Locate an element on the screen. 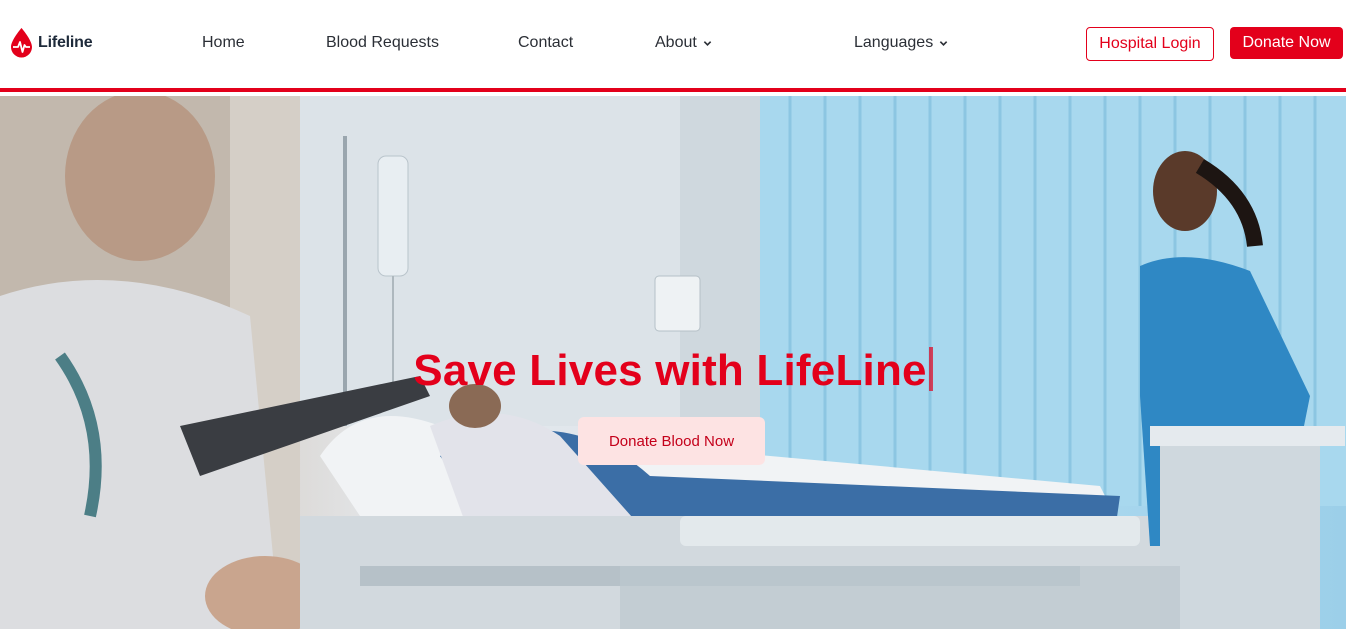  nav-blood-requests: Blood Requests is located at coordinates (382, 43).